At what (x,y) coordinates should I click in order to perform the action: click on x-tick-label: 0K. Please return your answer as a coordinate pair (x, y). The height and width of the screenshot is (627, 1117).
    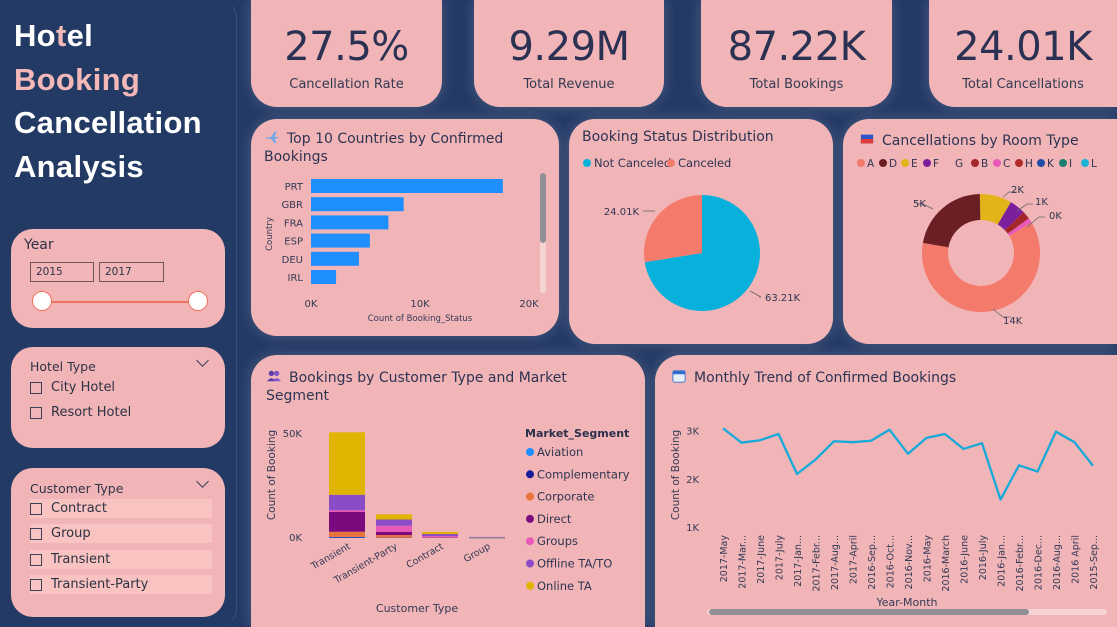
    Looking at the image, I should click on (311, 304).